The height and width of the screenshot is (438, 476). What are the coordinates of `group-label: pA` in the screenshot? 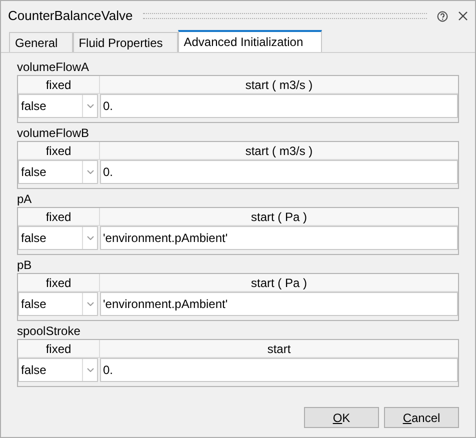 It's located at (25, 199).